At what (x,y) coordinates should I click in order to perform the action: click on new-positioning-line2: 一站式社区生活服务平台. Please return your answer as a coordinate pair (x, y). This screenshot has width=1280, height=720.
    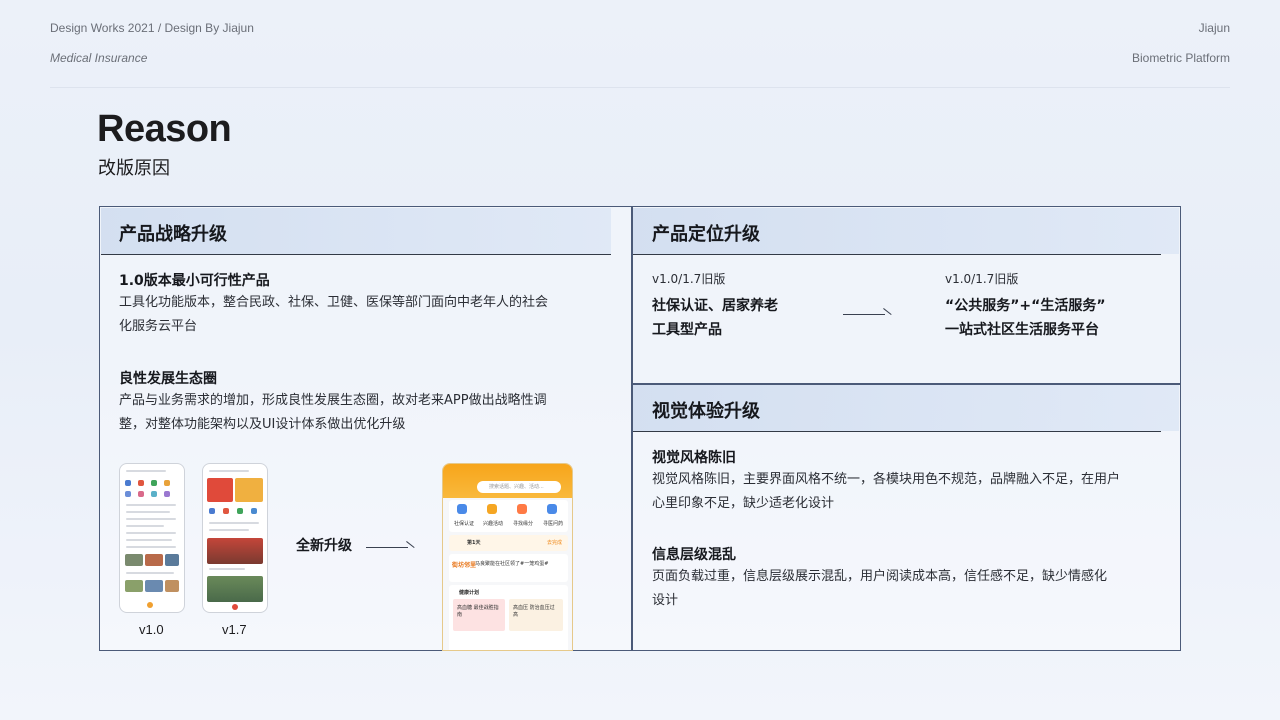
    Looking at the image, I should click on (1022, 330).